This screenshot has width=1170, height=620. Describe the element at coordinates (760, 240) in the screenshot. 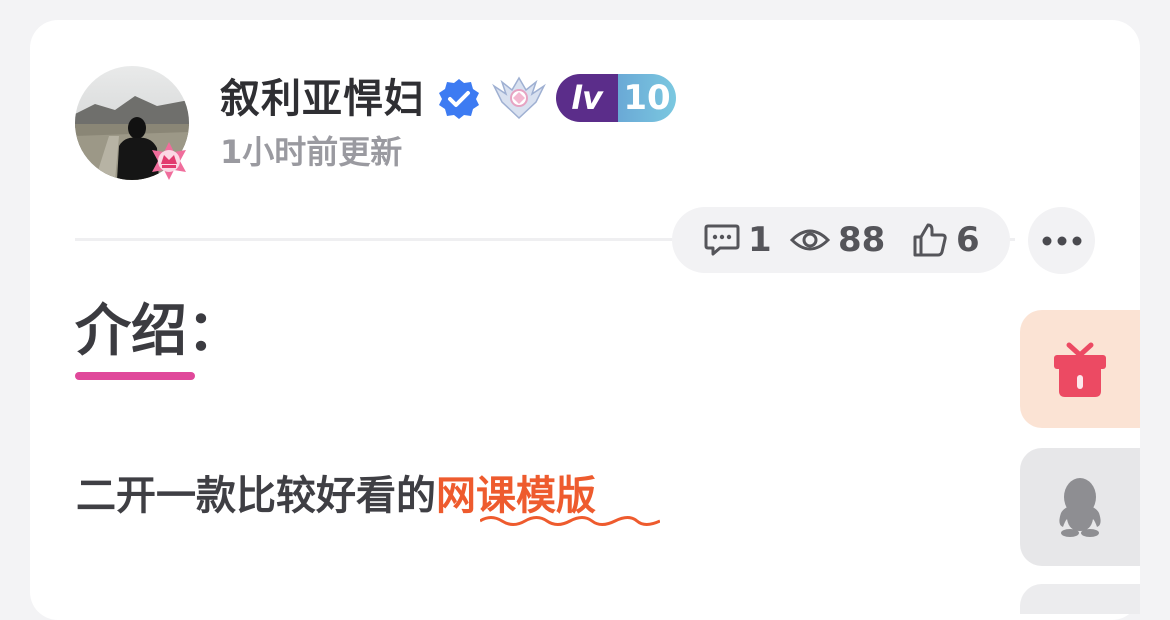

I see `comment-count: 1` at that location.